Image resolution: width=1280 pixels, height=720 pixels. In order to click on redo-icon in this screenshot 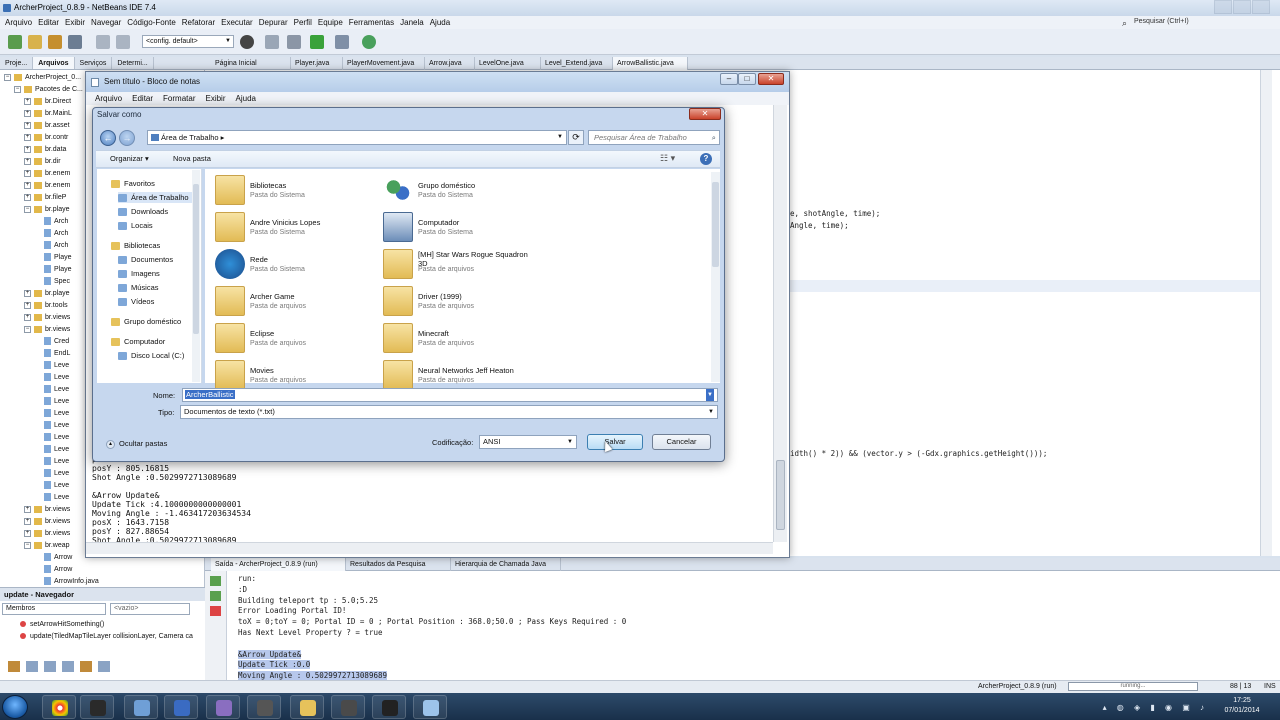, I will do `click(123, 42)`.